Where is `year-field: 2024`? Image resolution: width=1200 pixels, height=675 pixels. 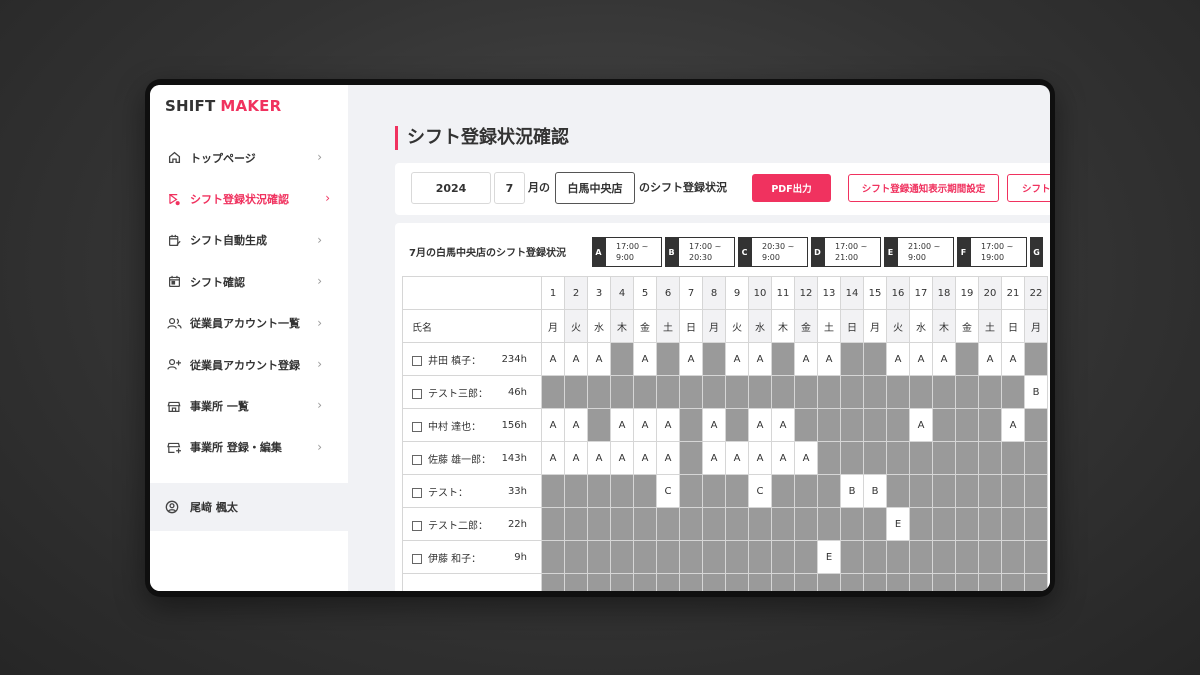 year-field: 2024 is located at coordinates (451, 188).